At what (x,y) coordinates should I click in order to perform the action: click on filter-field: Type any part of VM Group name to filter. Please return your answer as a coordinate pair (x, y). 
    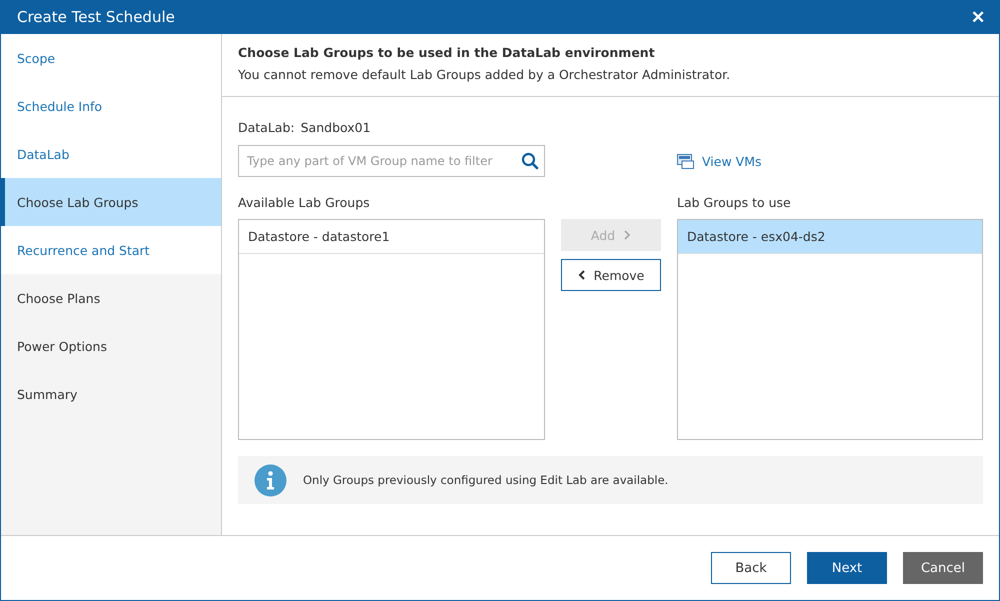
    Looking at the image, I should click on (391, 161).